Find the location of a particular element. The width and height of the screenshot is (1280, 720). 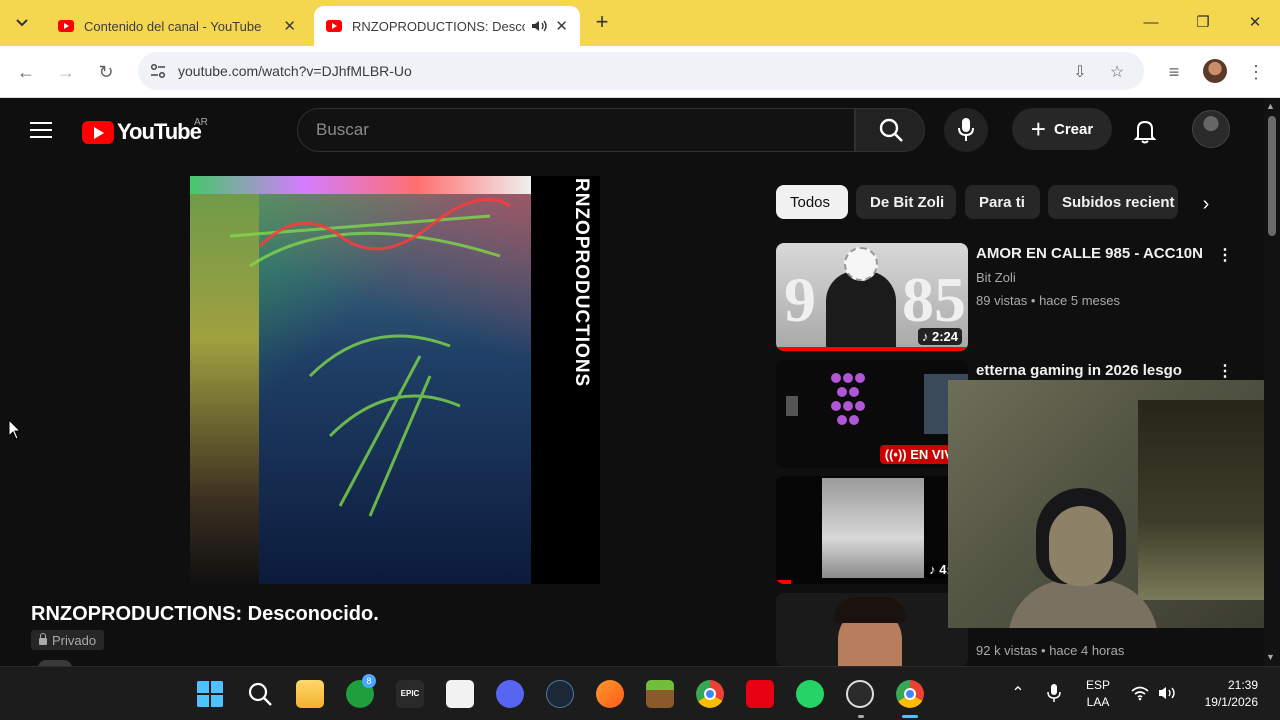

microphone-icon is located at coordinates (966, 129).